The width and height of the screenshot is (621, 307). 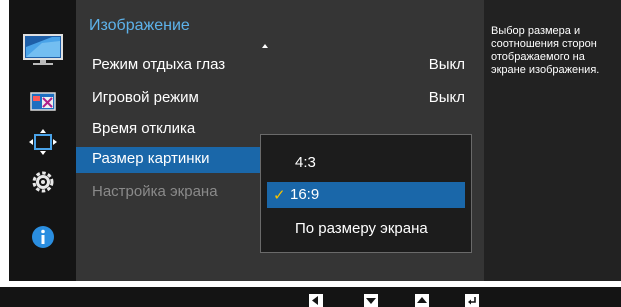 I want to click on color-icon, so click(x=42, y=101).